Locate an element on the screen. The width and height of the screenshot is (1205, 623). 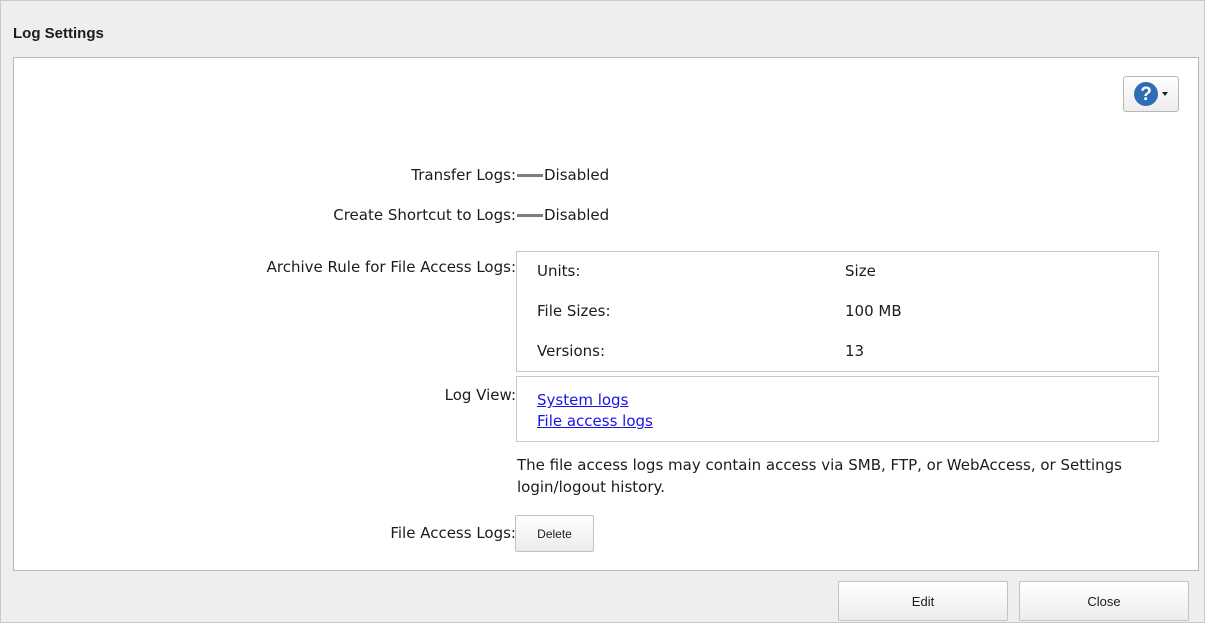
archive-units-label: Units: is located at coordinates (559, 271).